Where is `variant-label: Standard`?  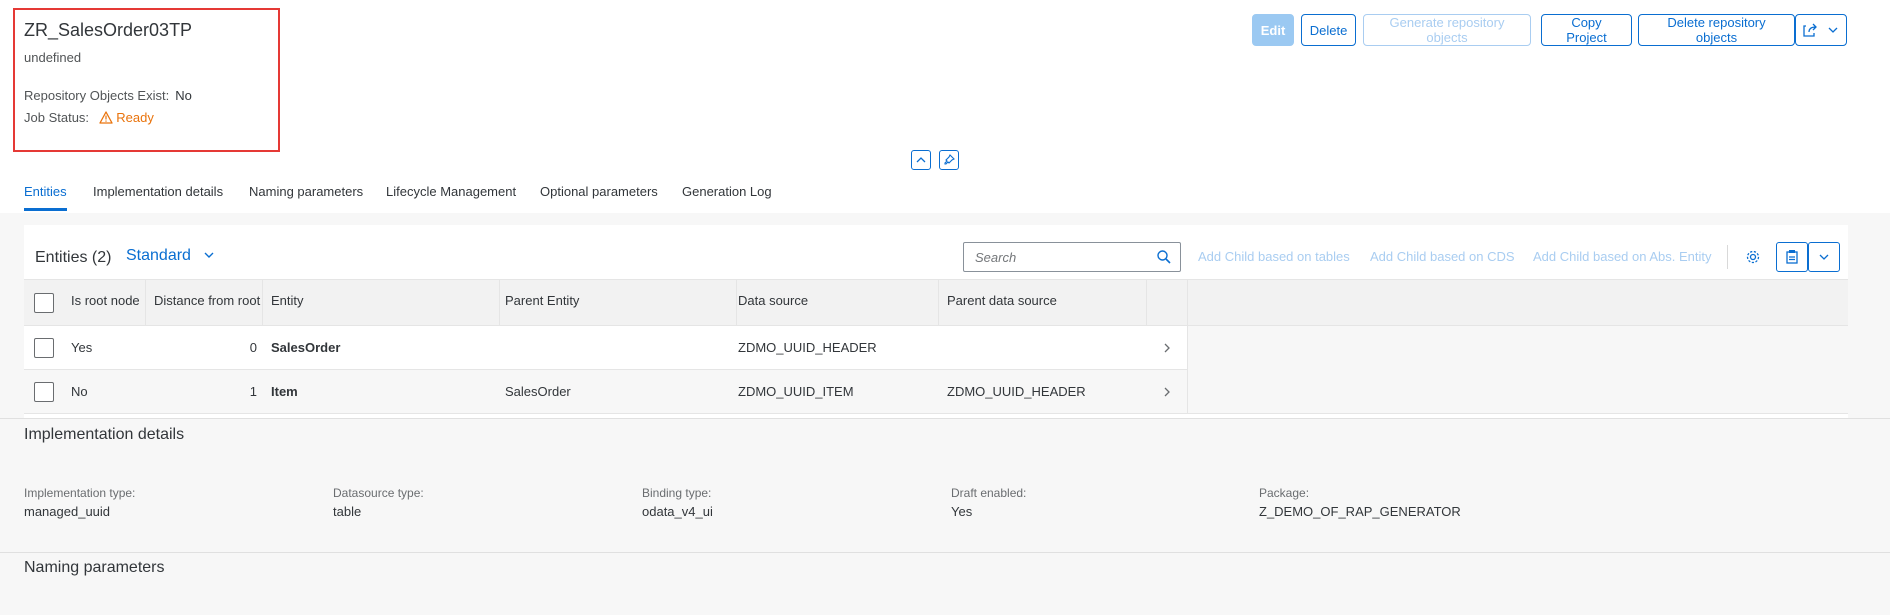 variant-label: Standard is located at coordinates (158, 255).